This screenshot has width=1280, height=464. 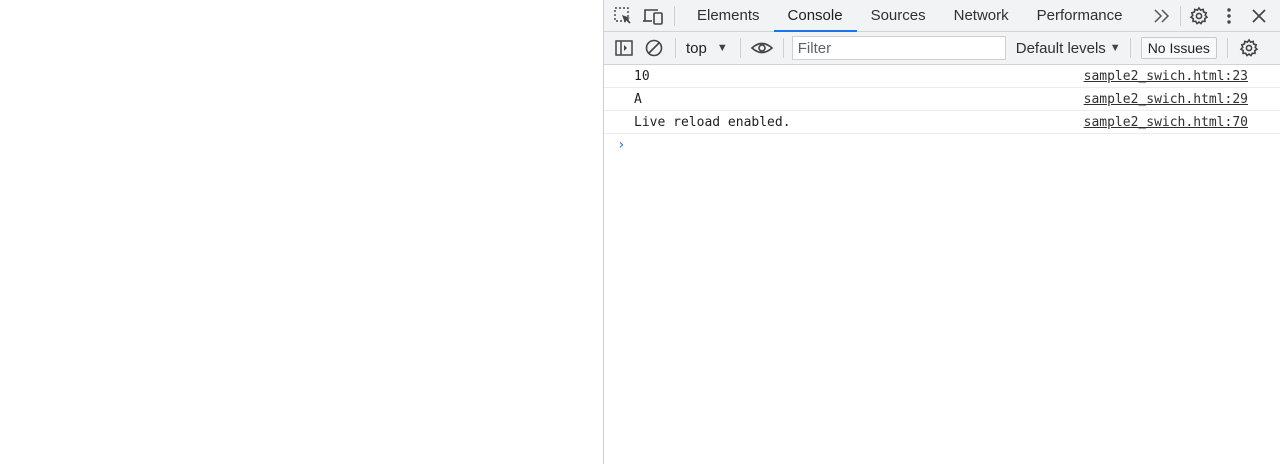 I want to click on tab-bar-right-tools, so click(x=1210, y=15).